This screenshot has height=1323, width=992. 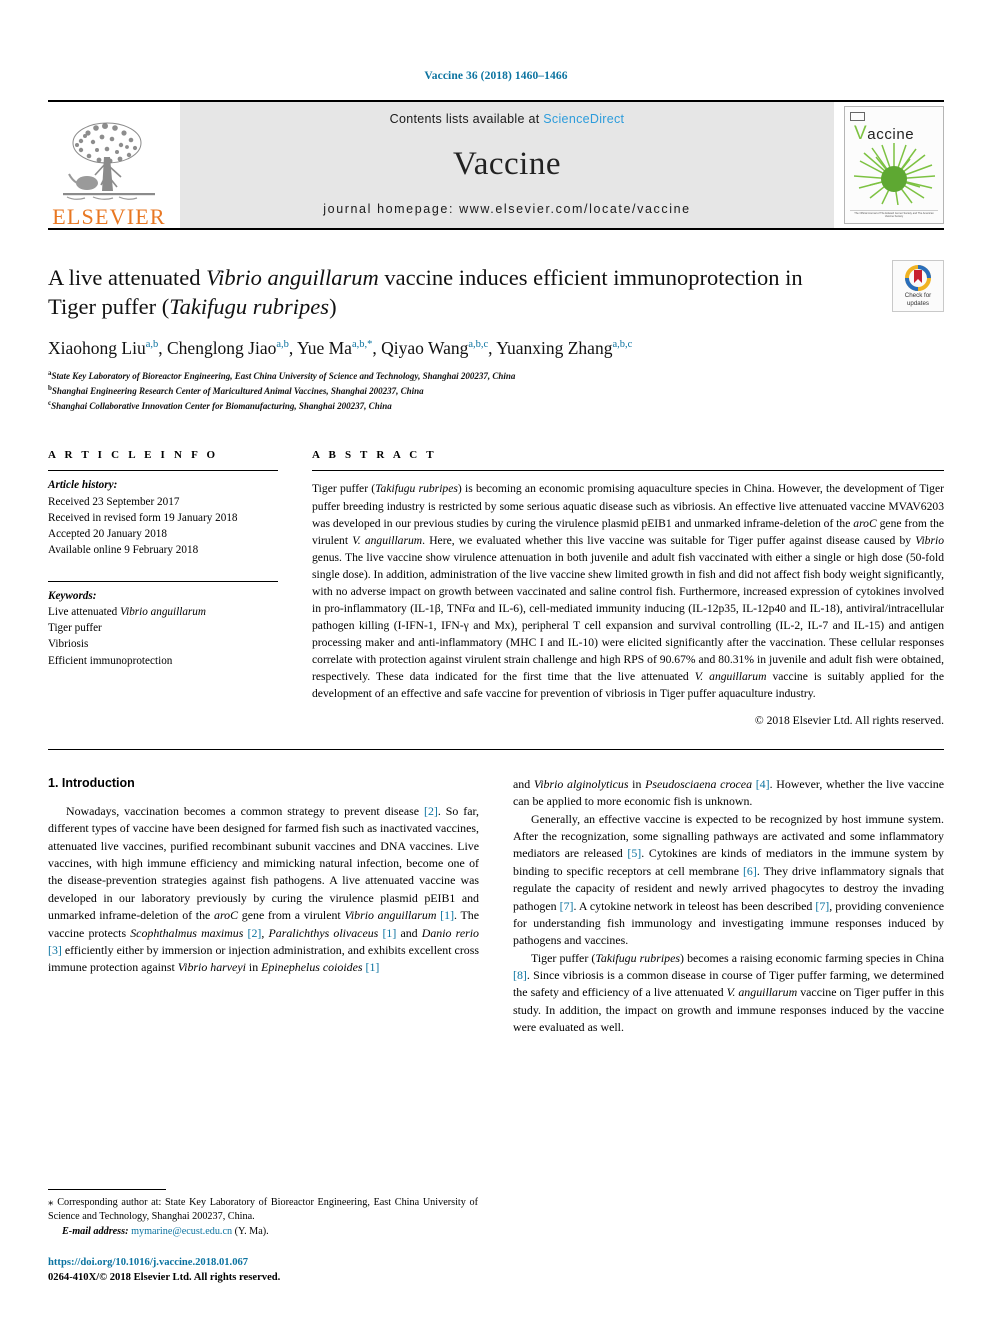 I want to click on article-info-heading: A R T I C L E I N F O, so click(x=133, y=455).